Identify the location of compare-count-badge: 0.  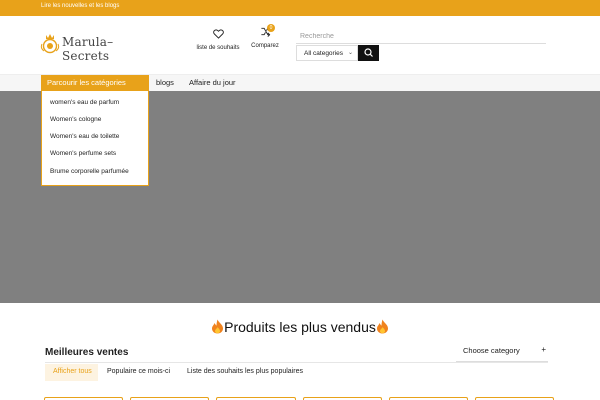
(271, 28).